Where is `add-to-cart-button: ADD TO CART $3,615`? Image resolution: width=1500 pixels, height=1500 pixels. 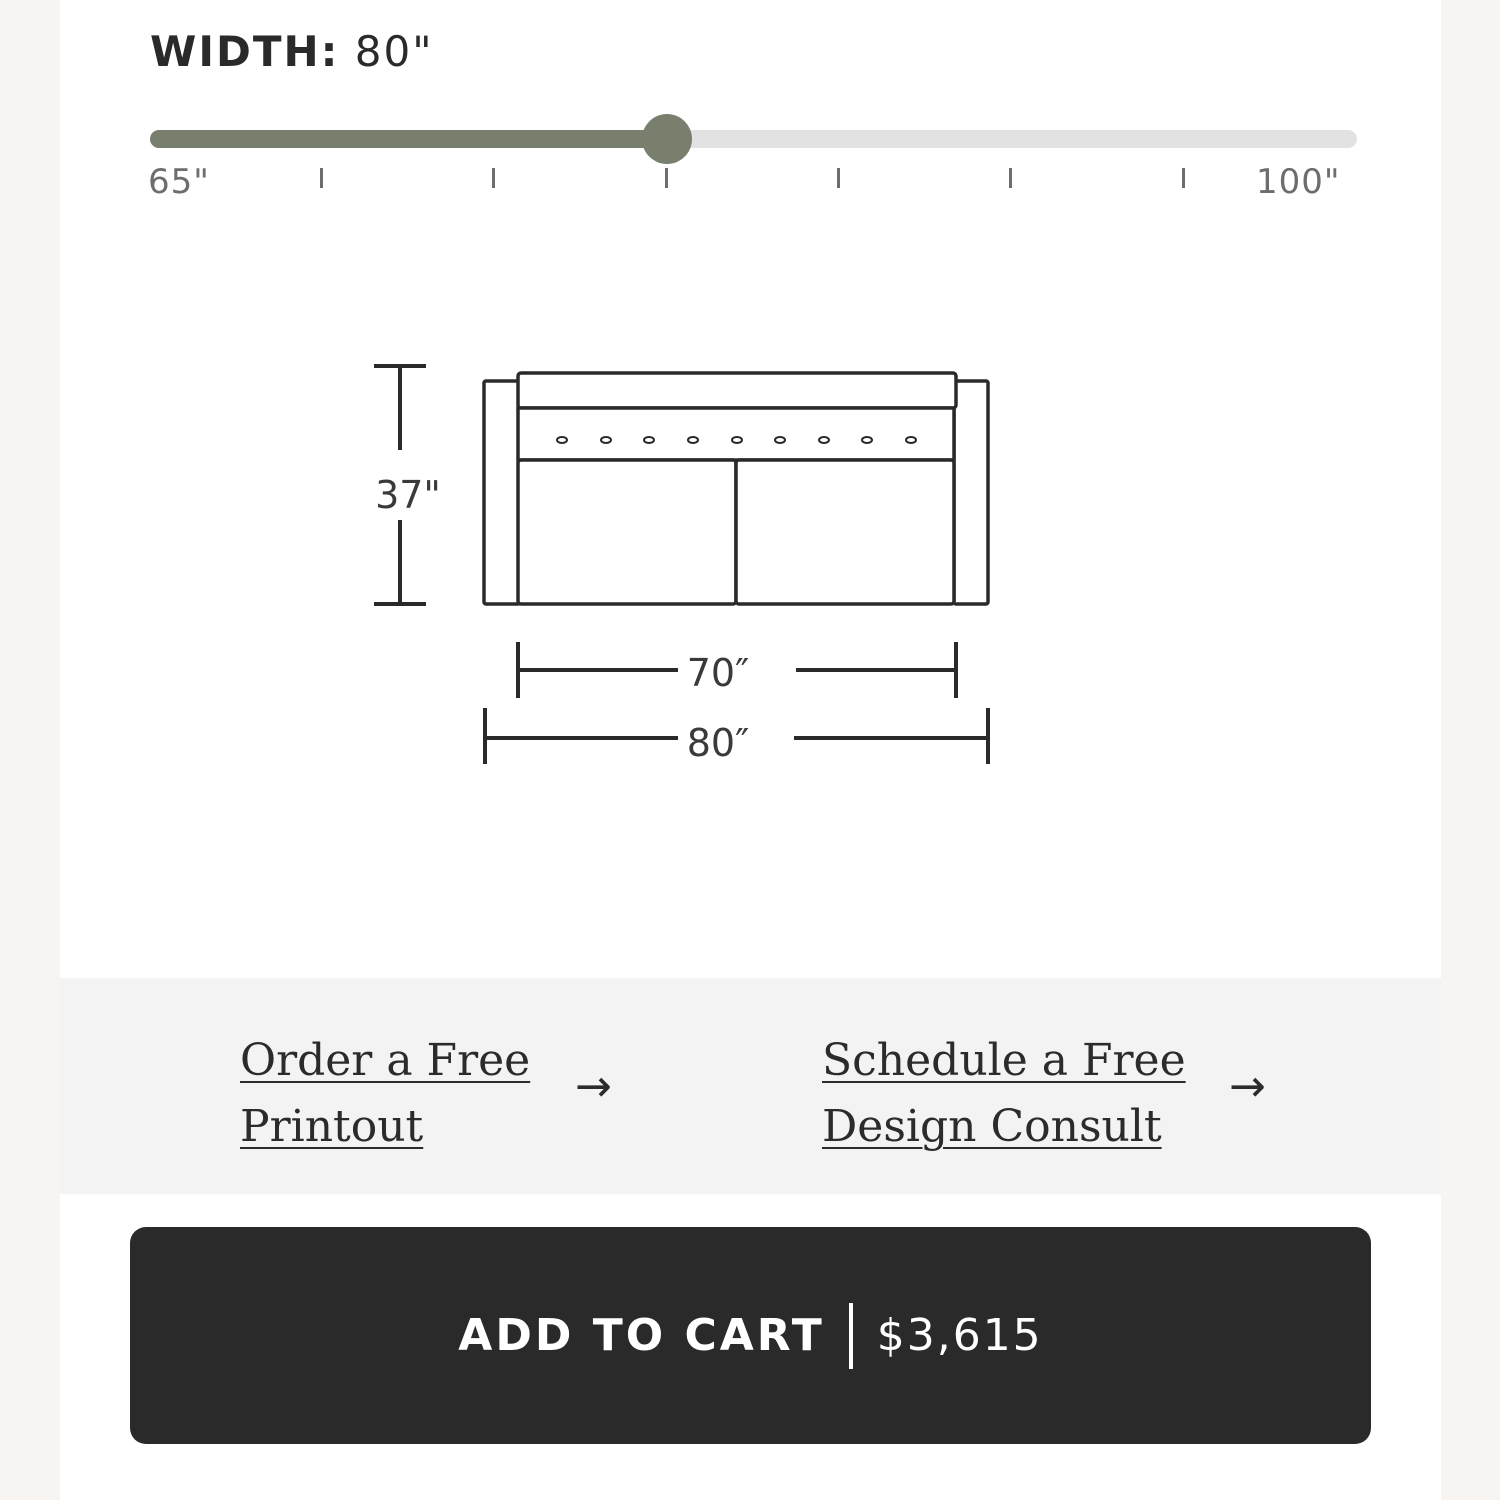 add-to-cart-button: ADD TO CART $3,615 is located at coordinates (750, 1335).